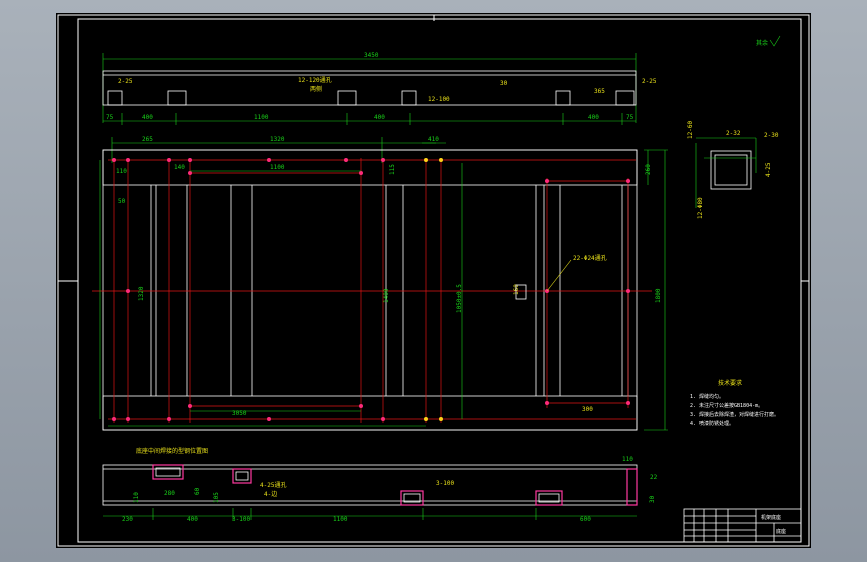 Image resolution: width=867 pixels, height=562 pixels. What do you see at coordinates (141, 293) in the screenshot?
I see `plan-dim-1320v: 1320` at bounding box center [141, 293].